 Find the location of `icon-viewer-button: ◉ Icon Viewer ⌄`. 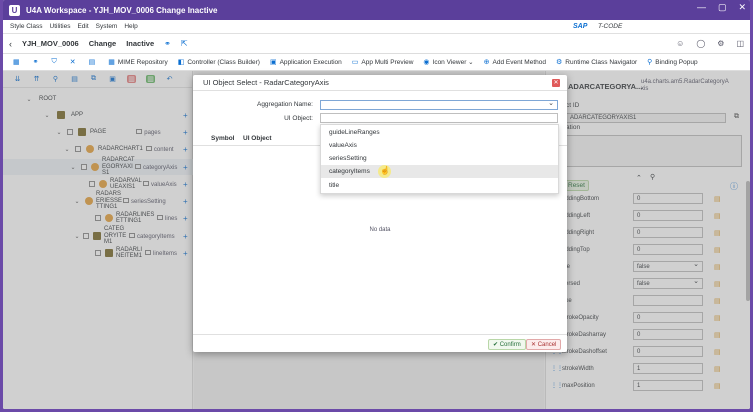

icon-viewer-button: ◉ Icon Viewer ⌄ is located at coordinates (448, 62).